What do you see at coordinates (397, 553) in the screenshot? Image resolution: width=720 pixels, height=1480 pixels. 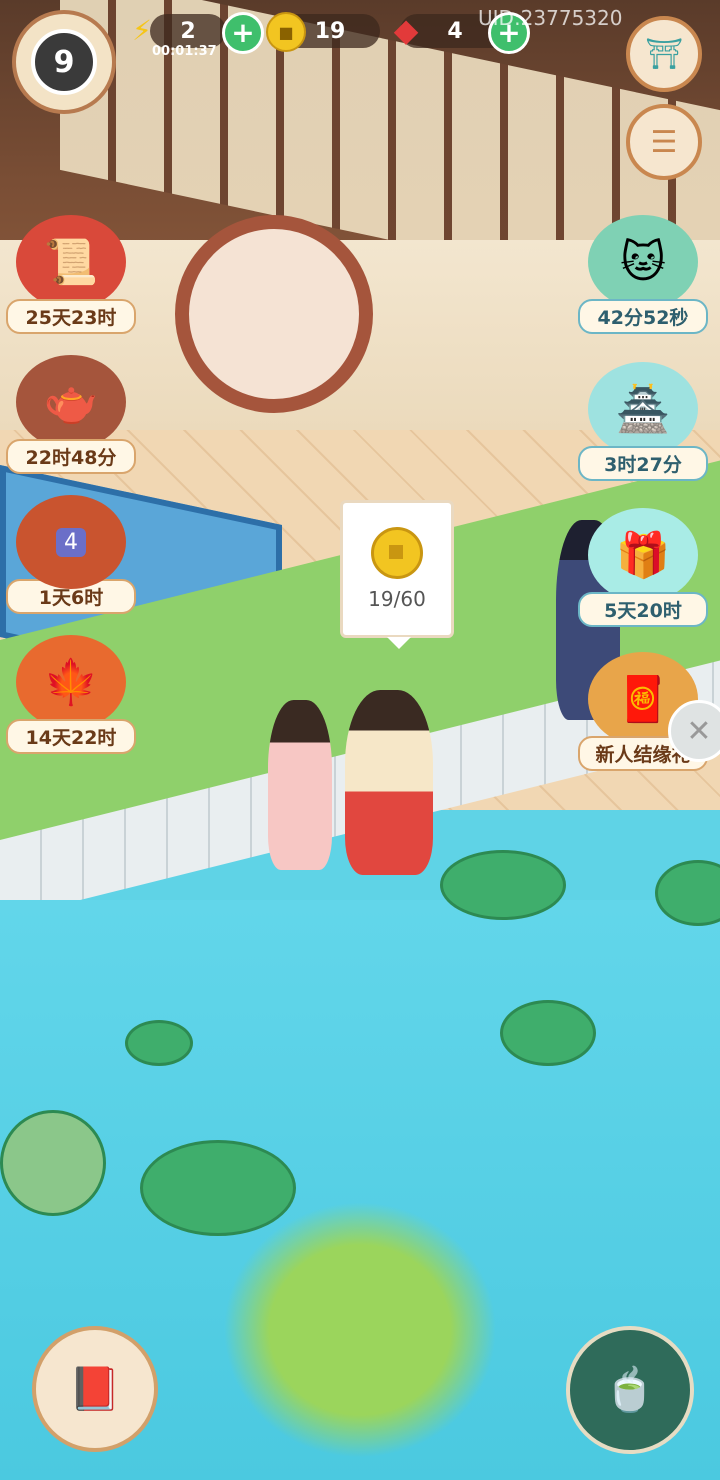 I see `coin-icon` at bounding box center [397, 553].